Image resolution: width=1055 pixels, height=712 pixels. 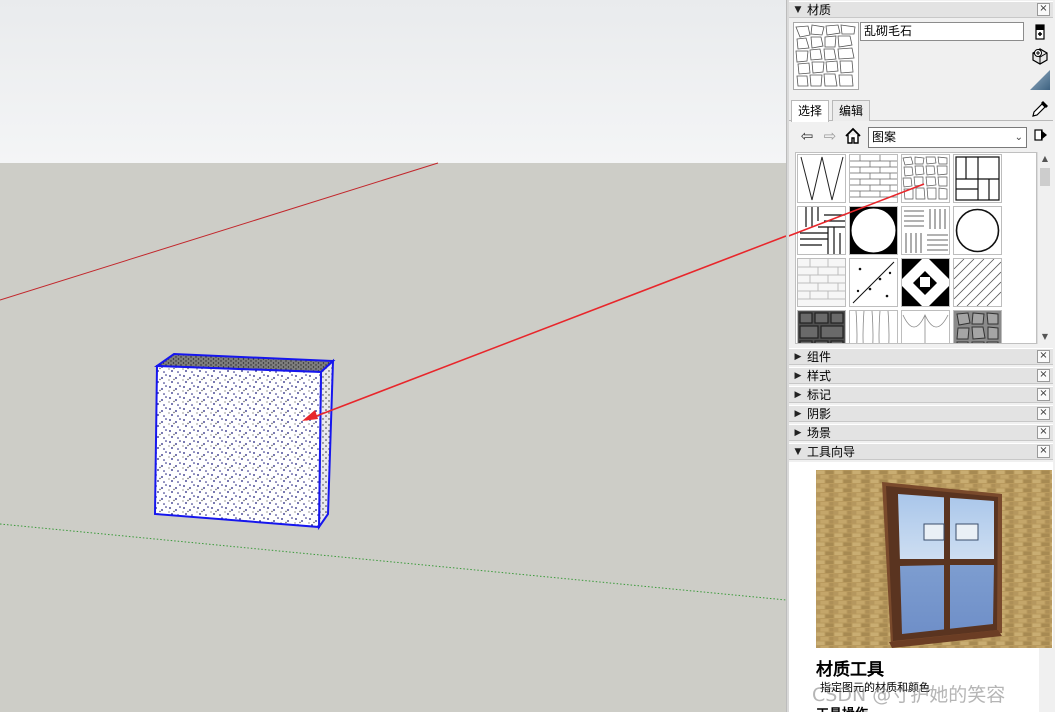 I want to click on panel-title: 标记, so click(x=819, y=395).